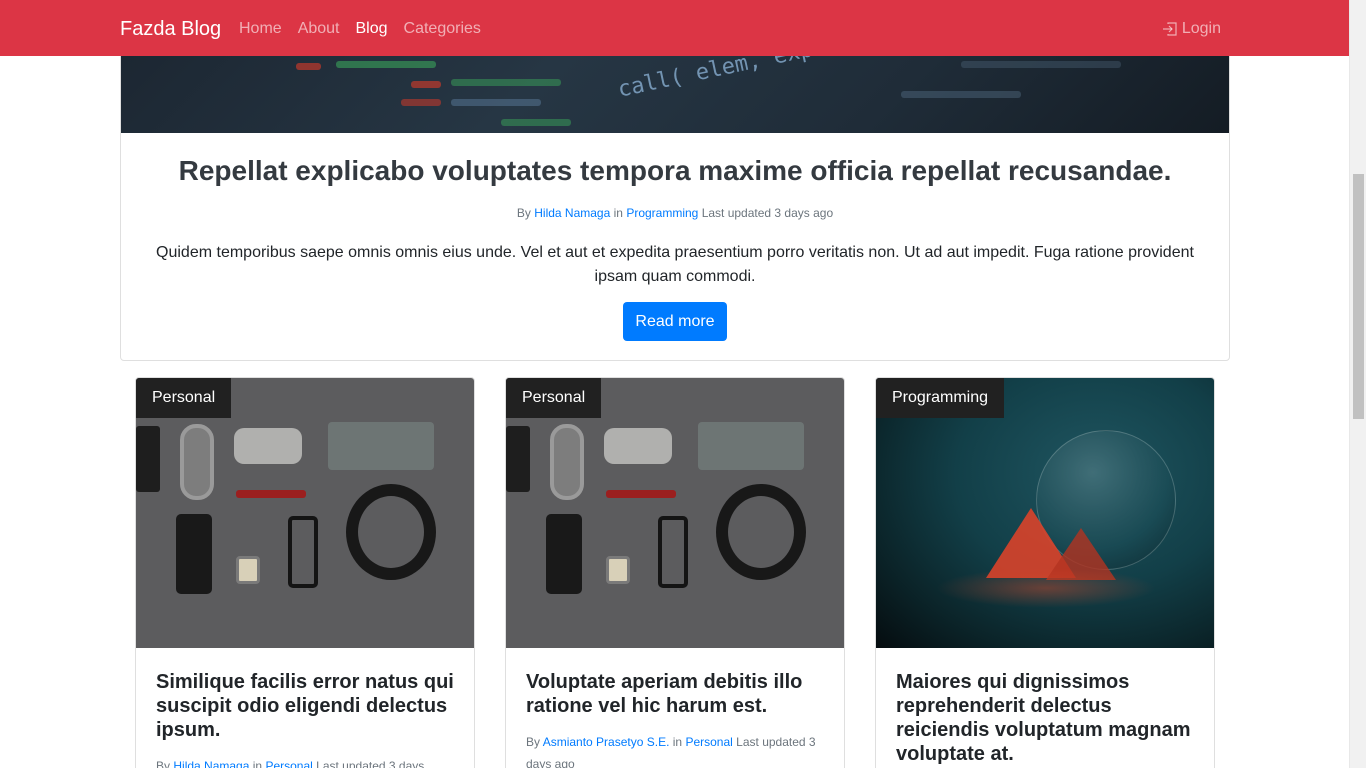  Describe the element at coordinates (662, 213) in the screenshot. I see `featured-category-link: Programming` at that location.